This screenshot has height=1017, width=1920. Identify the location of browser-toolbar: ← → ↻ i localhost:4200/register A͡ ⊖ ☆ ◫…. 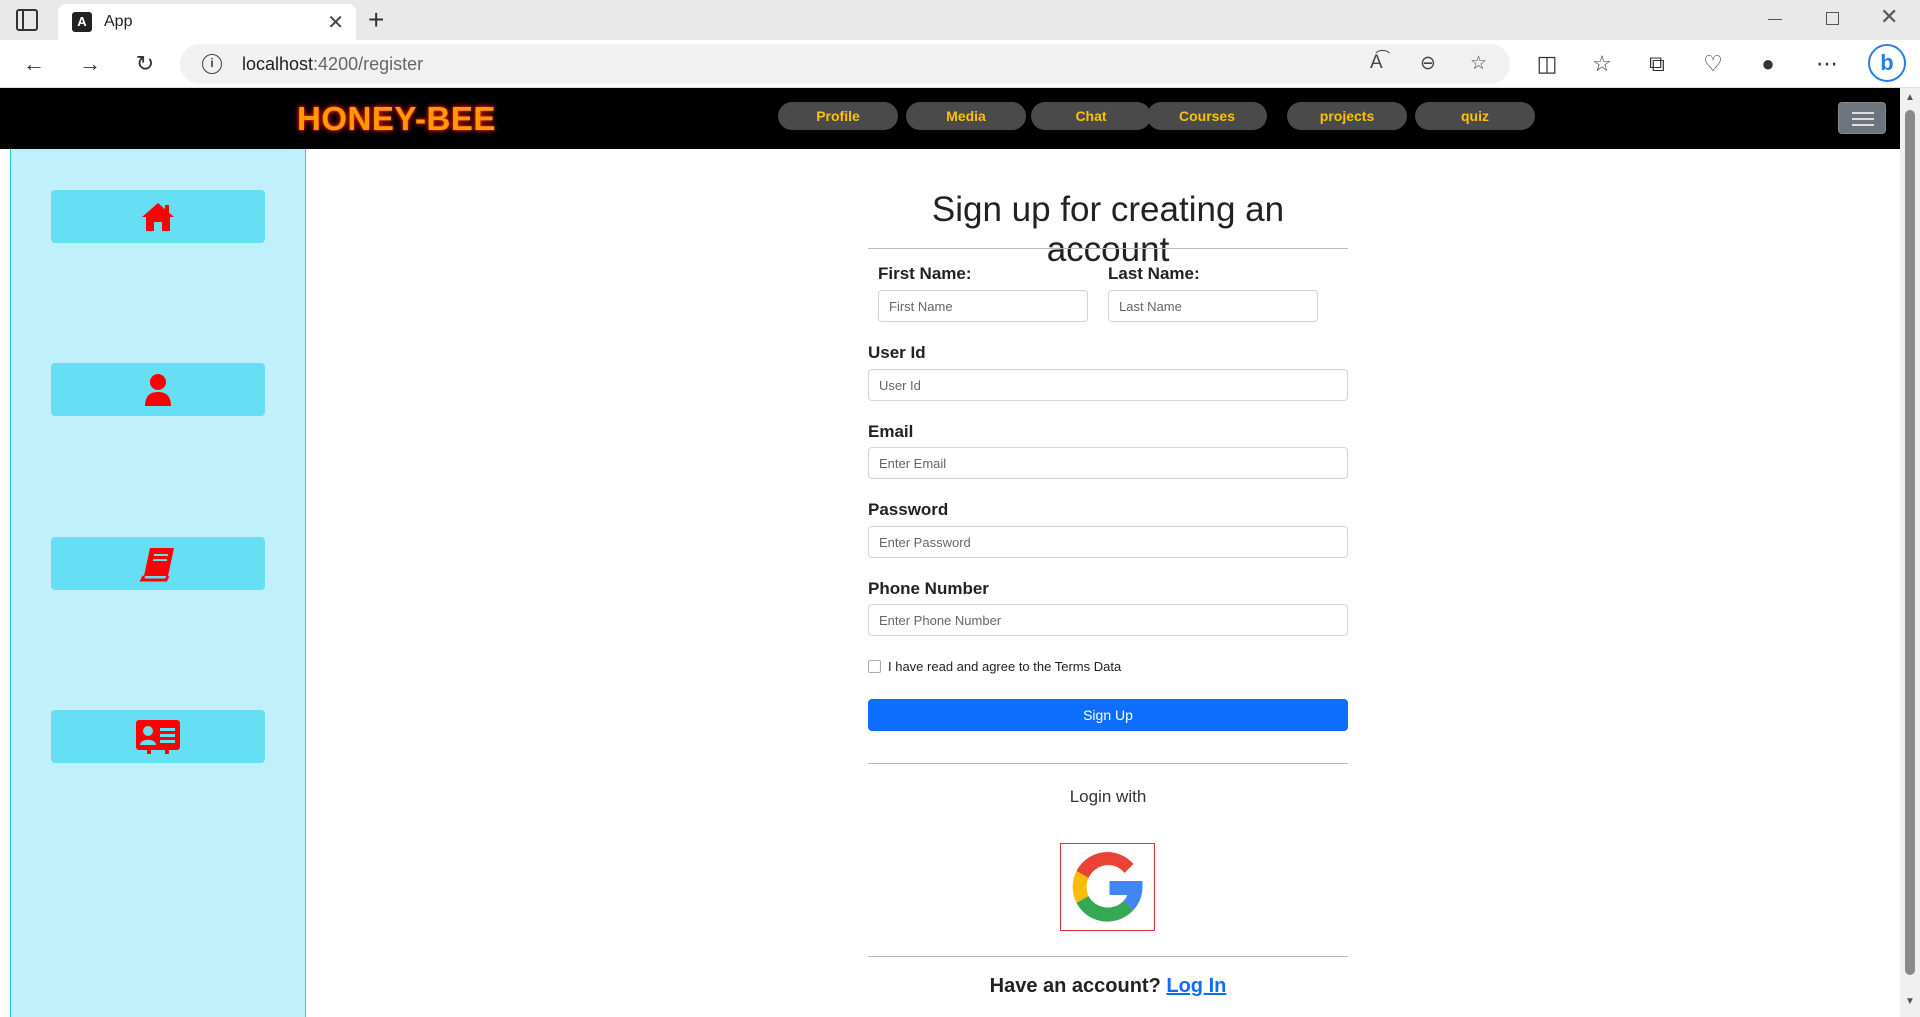
(960, 64).